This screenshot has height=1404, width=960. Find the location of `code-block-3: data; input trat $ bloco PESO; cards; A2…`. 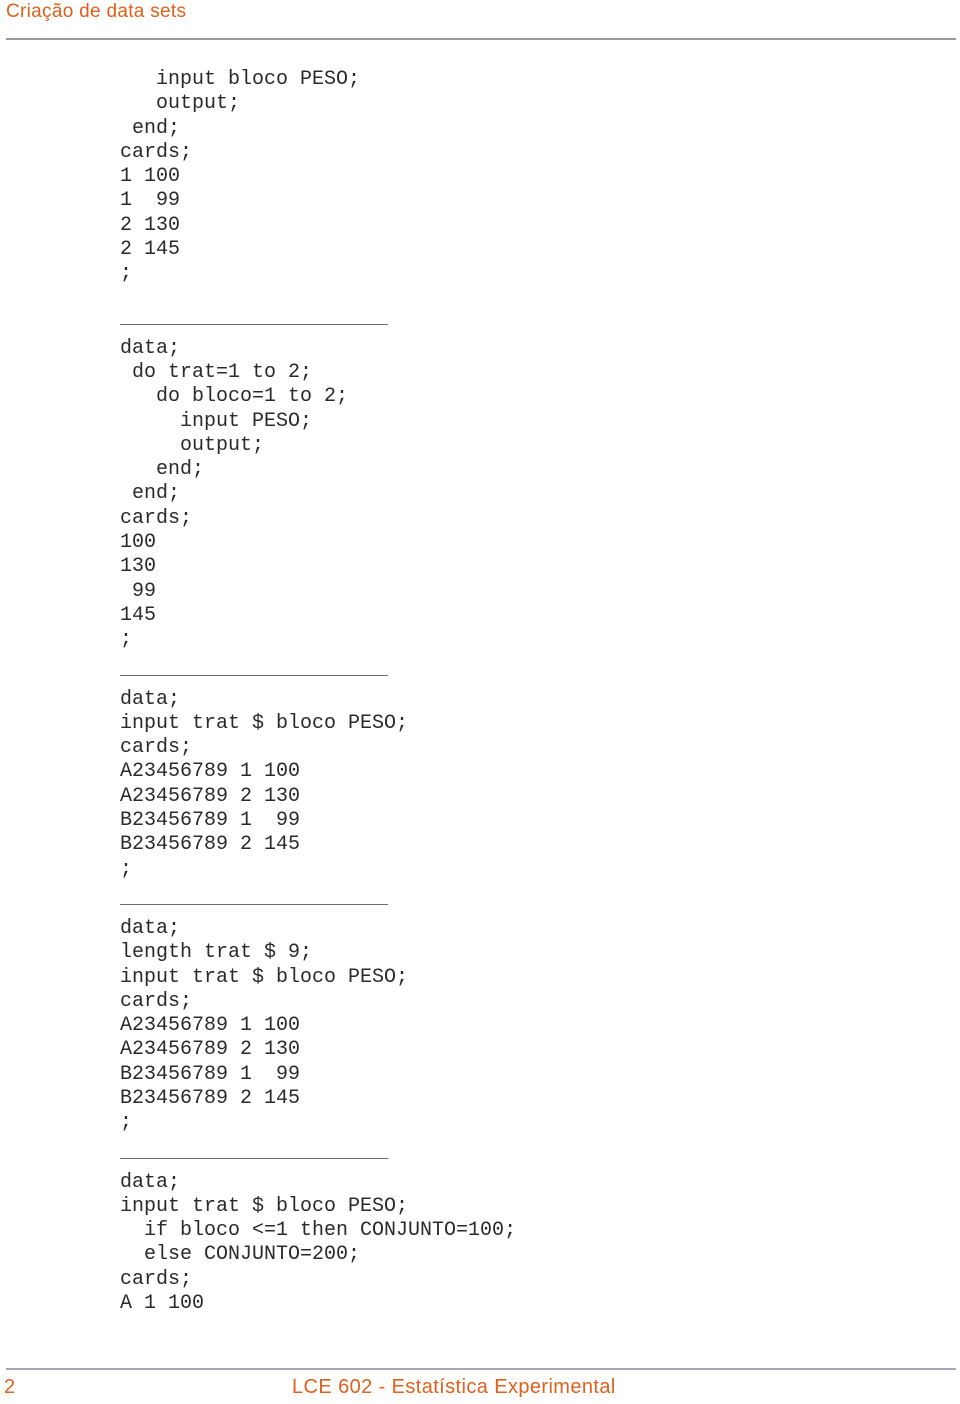

code-block-3: data; input trat $ bloco PESO; cards; A2… is located at coordinates (318, 785).